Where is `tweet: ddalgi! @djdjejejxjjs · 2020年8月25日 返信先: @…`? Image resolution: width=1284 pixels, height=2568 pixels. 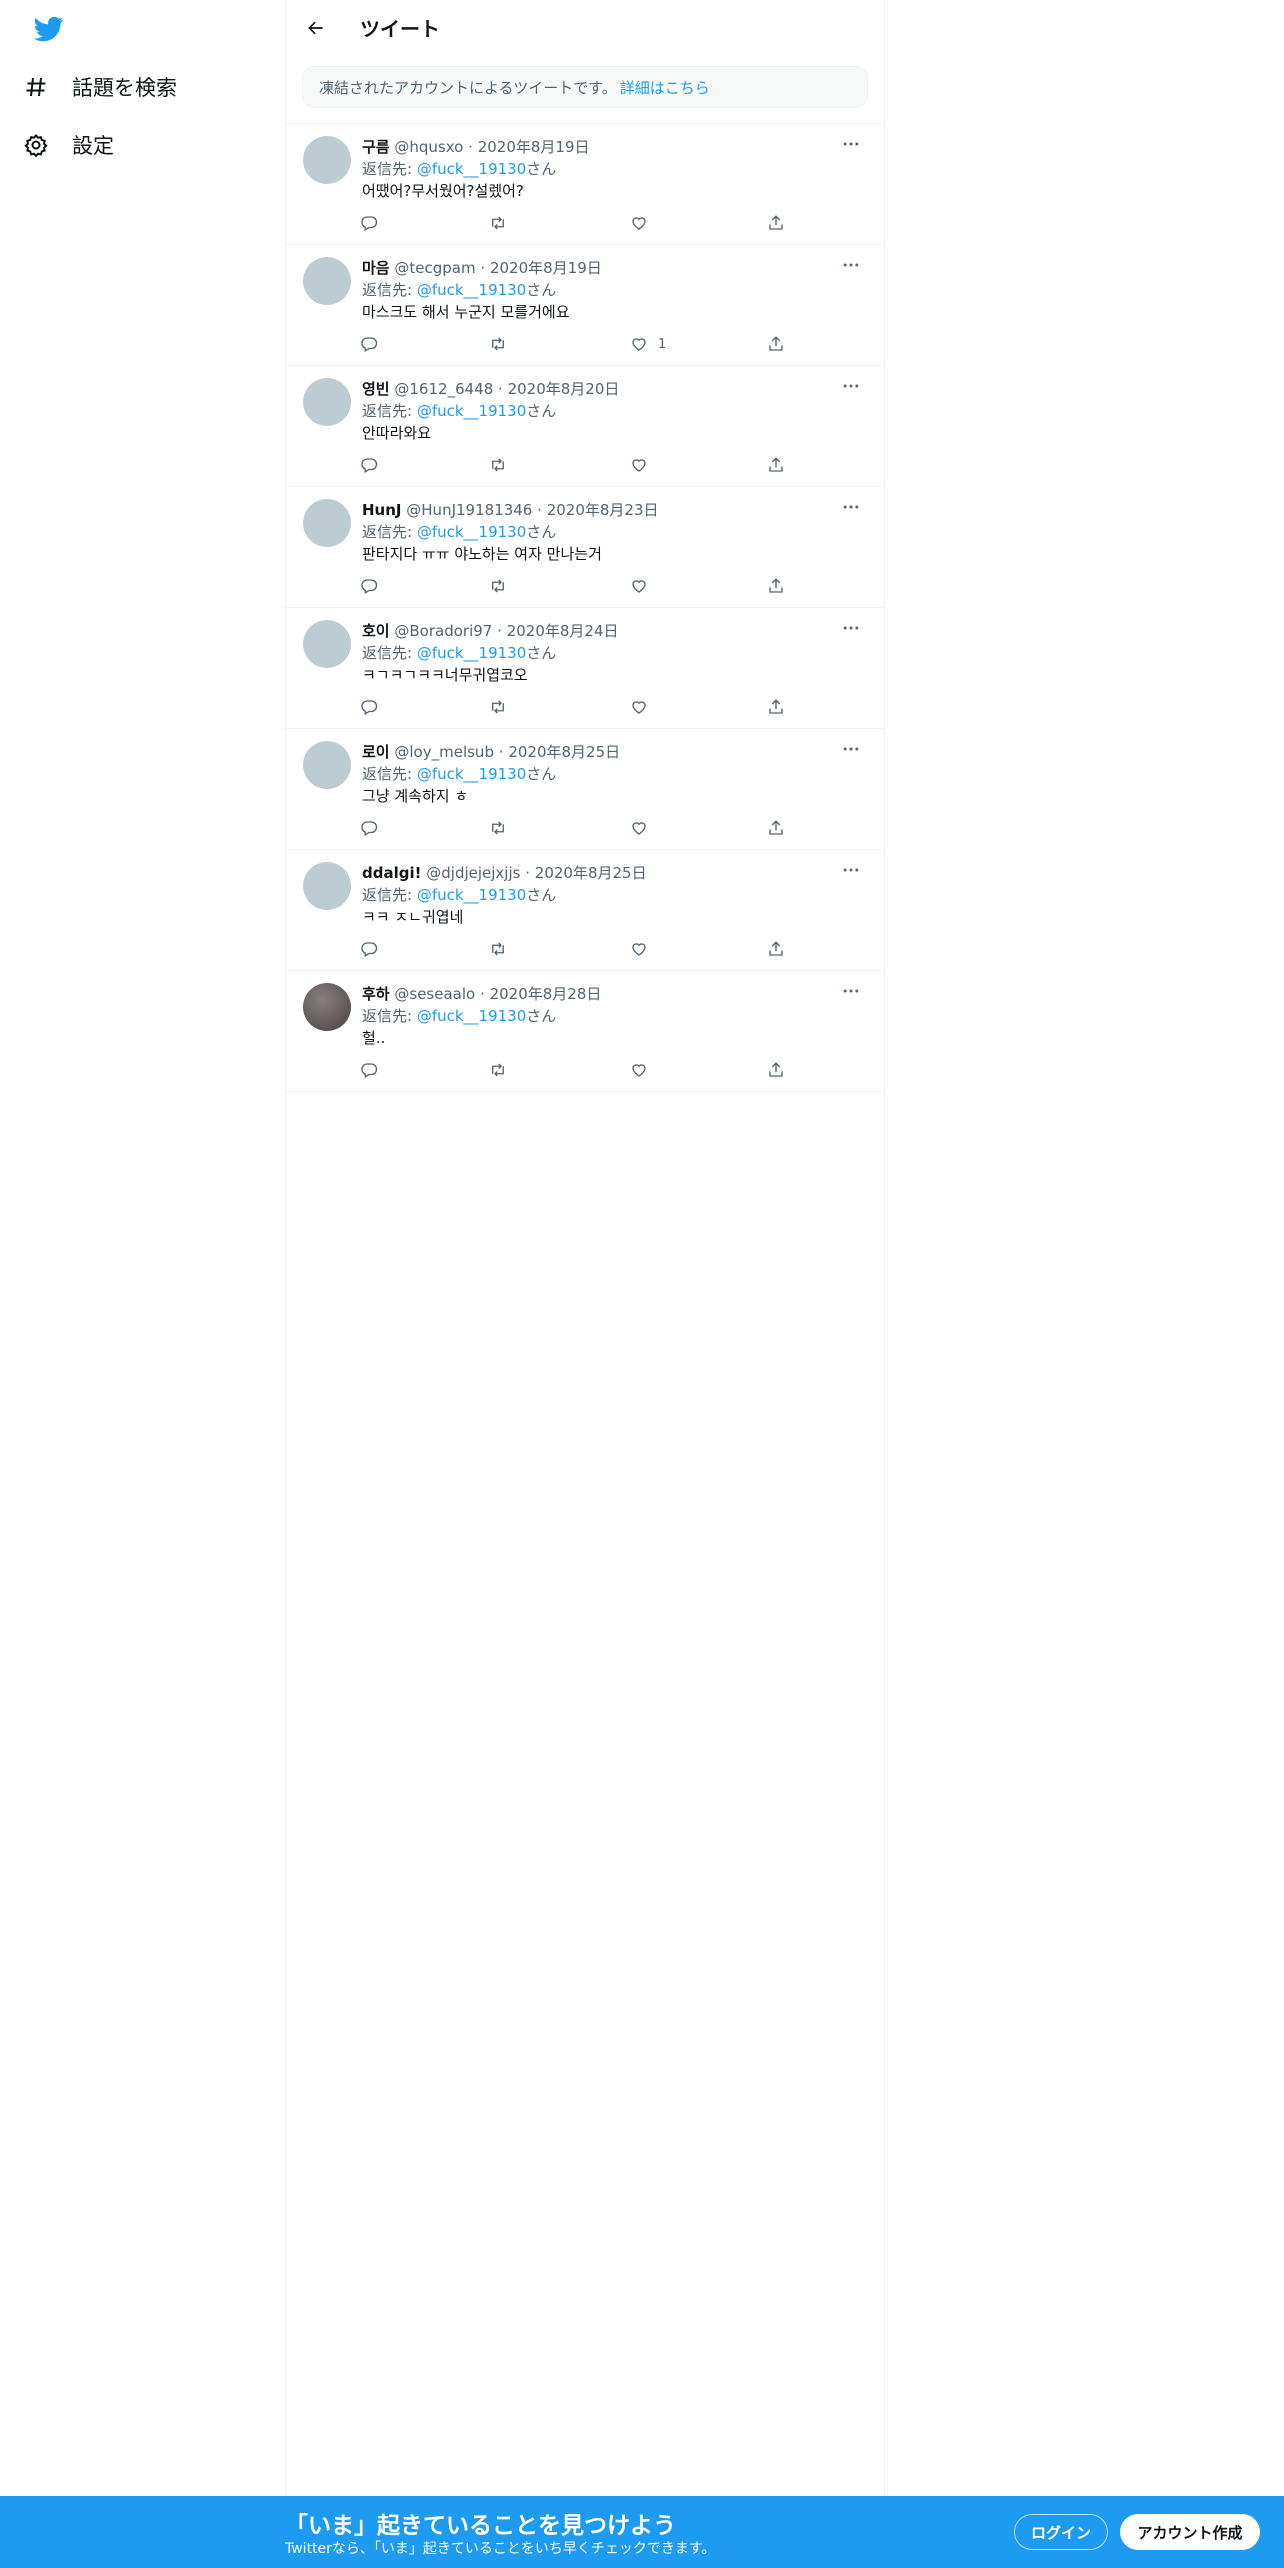
tweet: ddalgi! @djdjejejxjjs · 2020年8月25日 返信先: @… is located at coordinates (585, 909).